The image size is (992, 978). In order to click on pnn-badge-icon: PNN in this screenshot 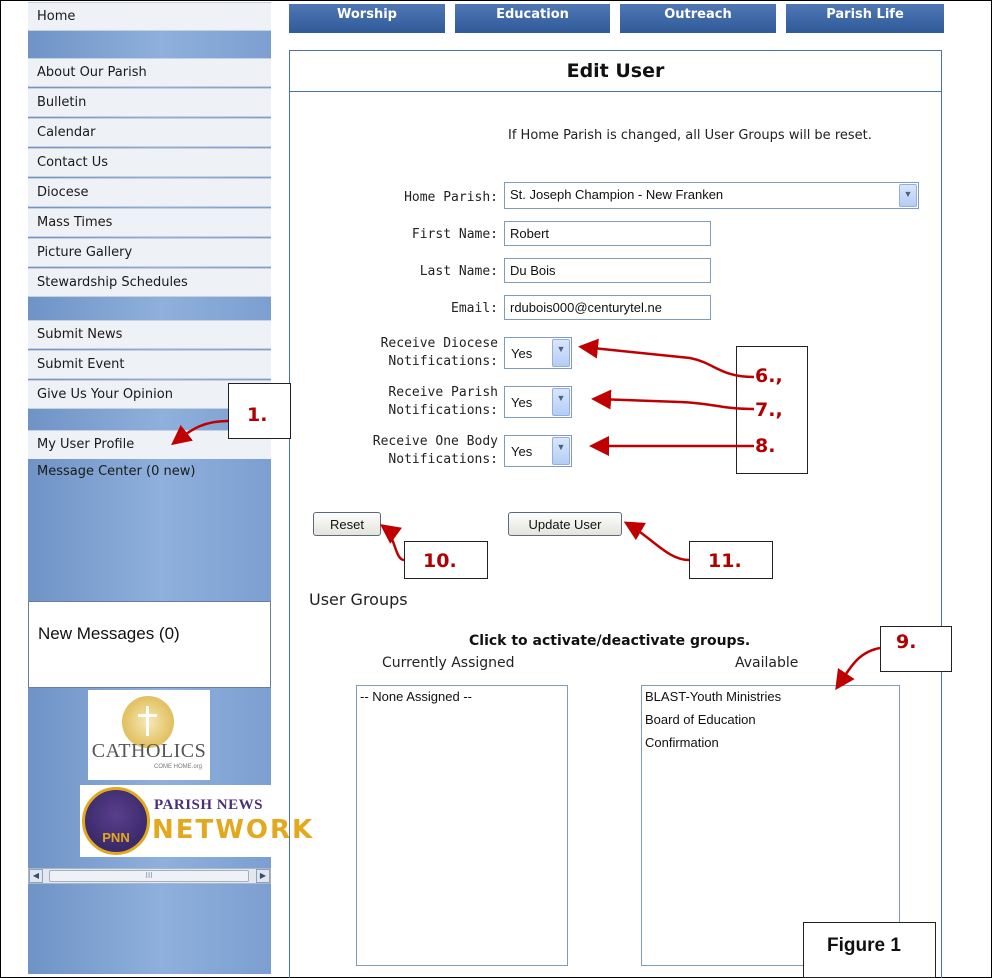, I will do `click(116, 821)`.